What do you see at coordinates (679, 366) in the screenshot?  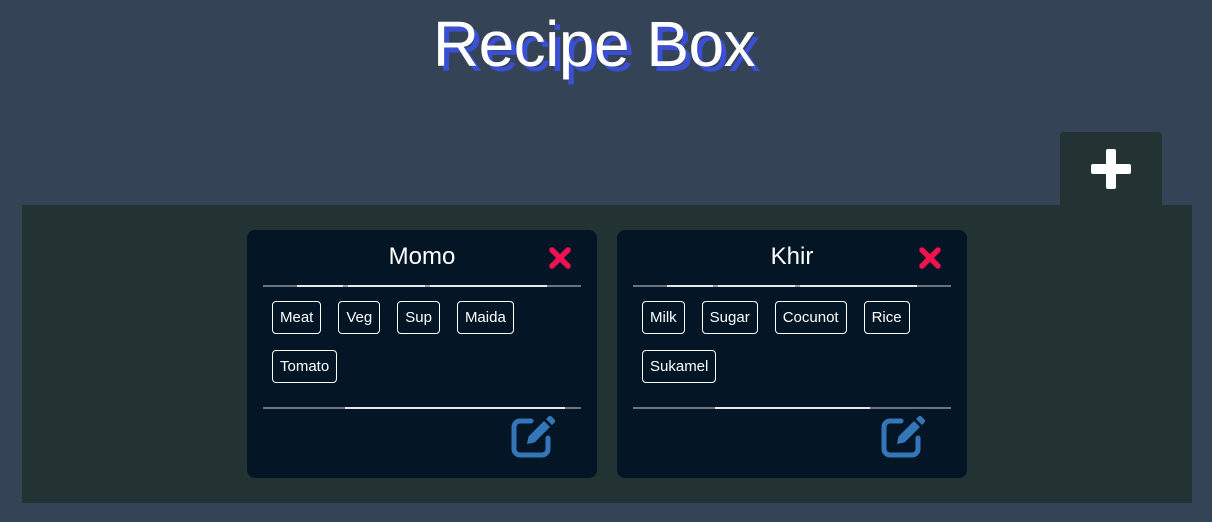 I see `ingredient-tag: Sukamel` at bounding box center [679, 366].